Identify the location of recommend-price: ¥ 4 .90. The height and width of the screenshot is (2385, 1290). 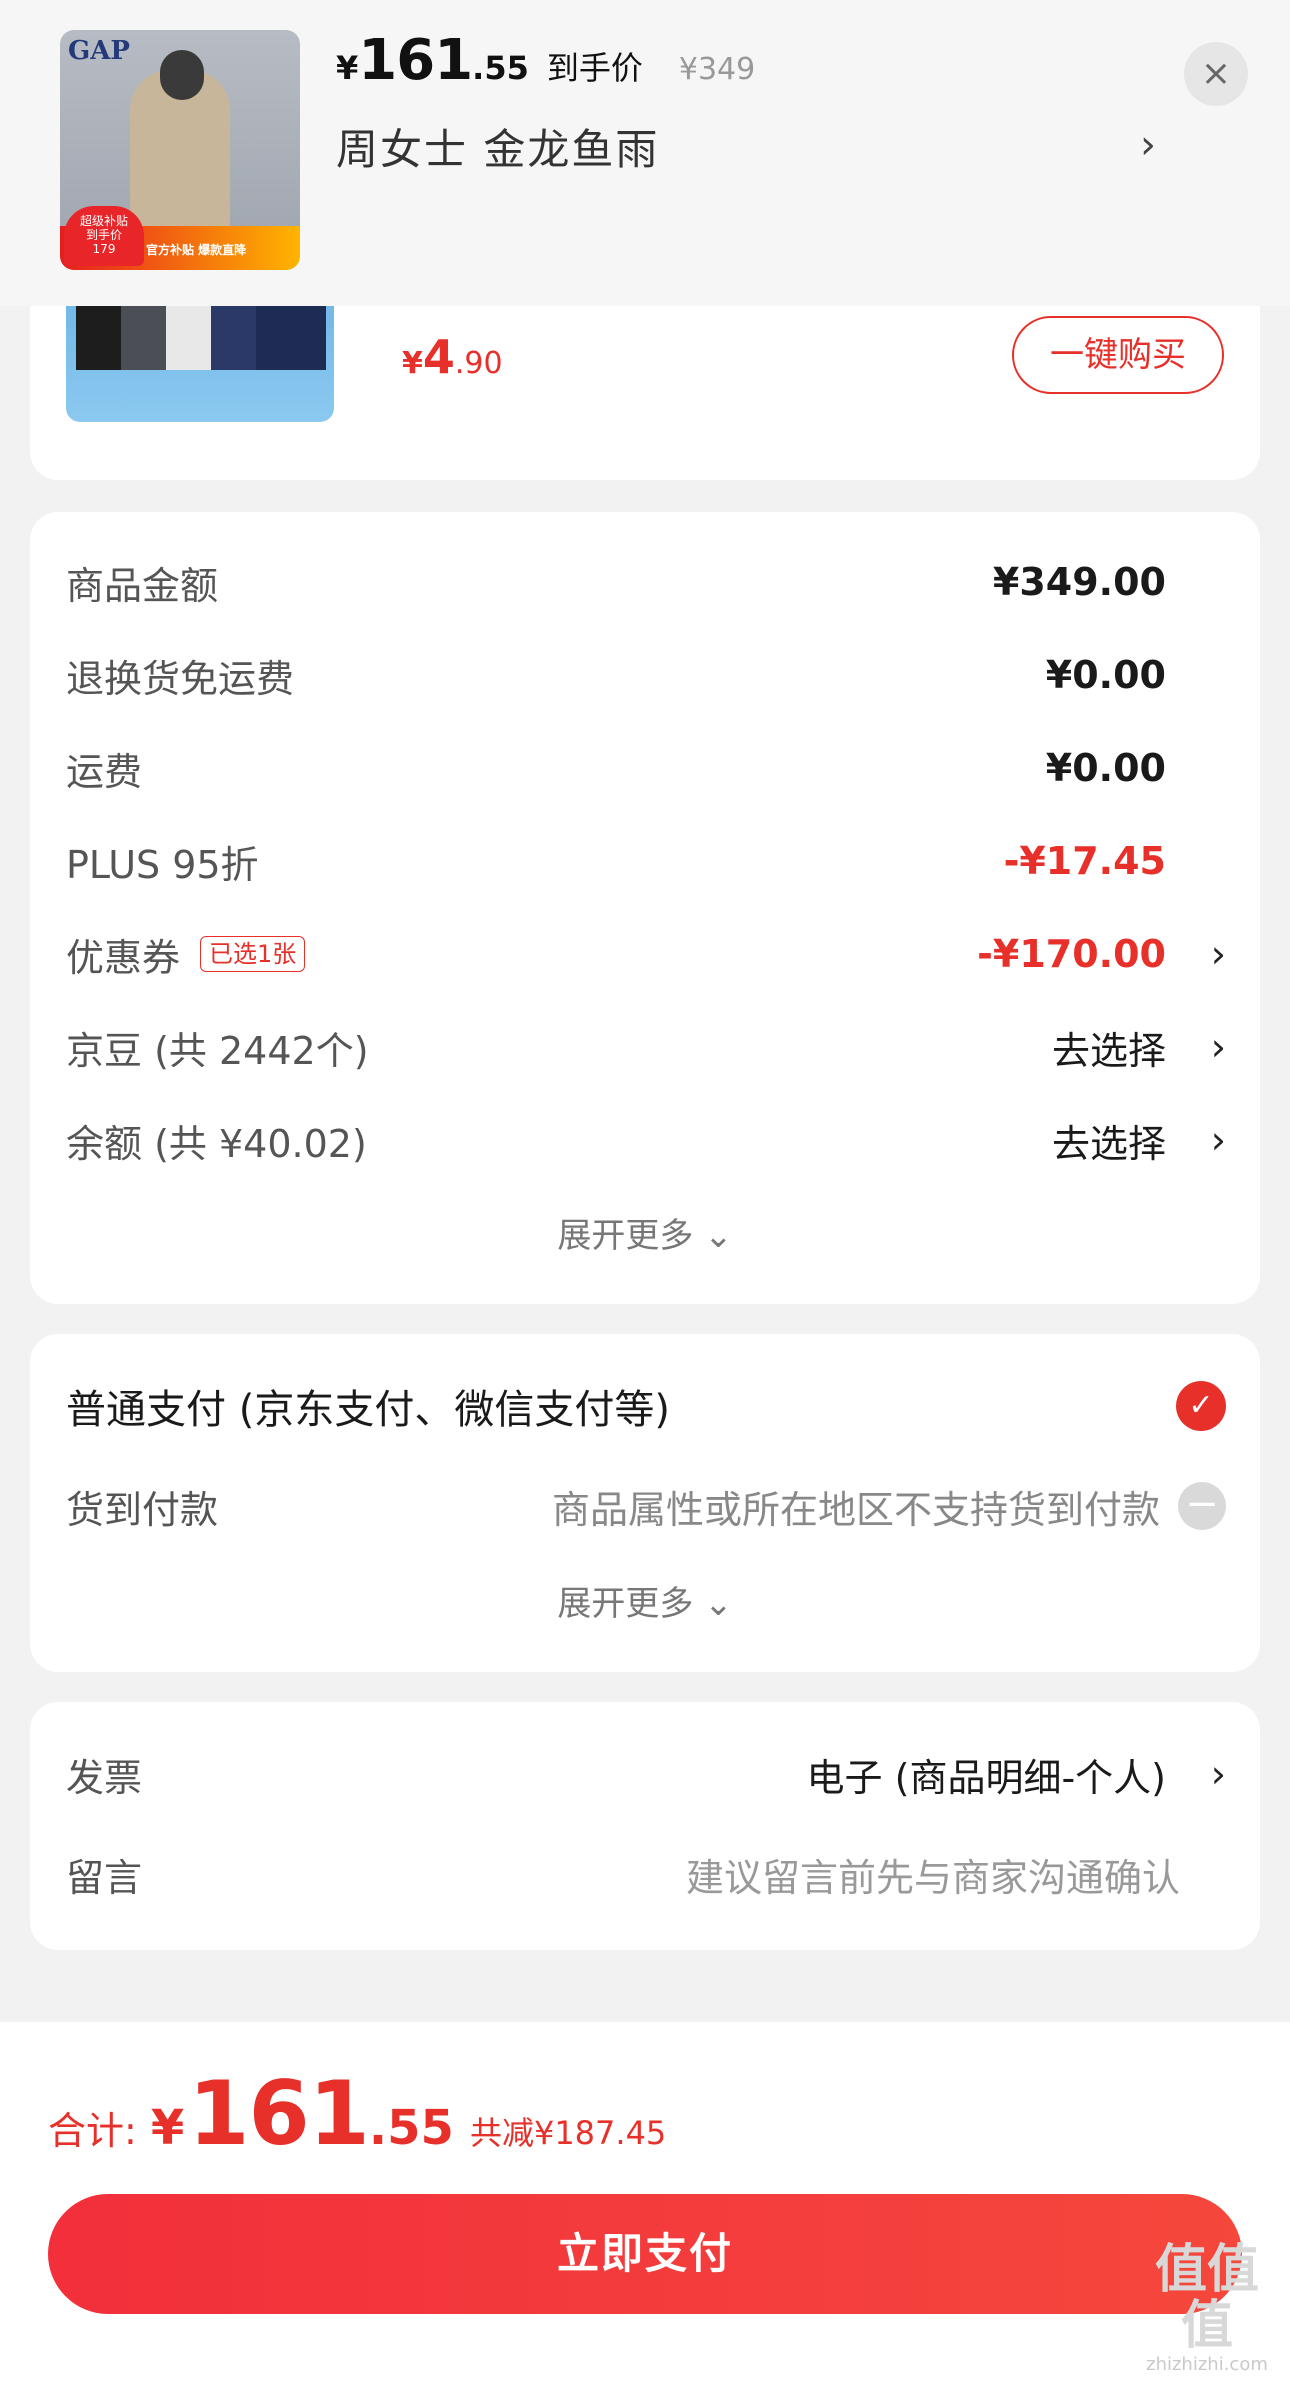
(452, 357).